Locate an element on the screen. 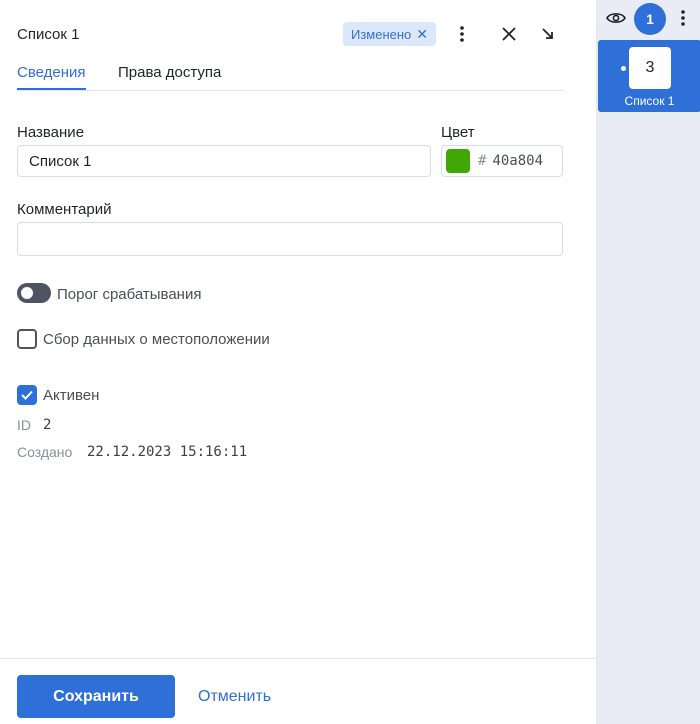 Image resolution: width=700 pixels, height=724 pixels. count-badge: 1 is located at coordinates (650, 19).